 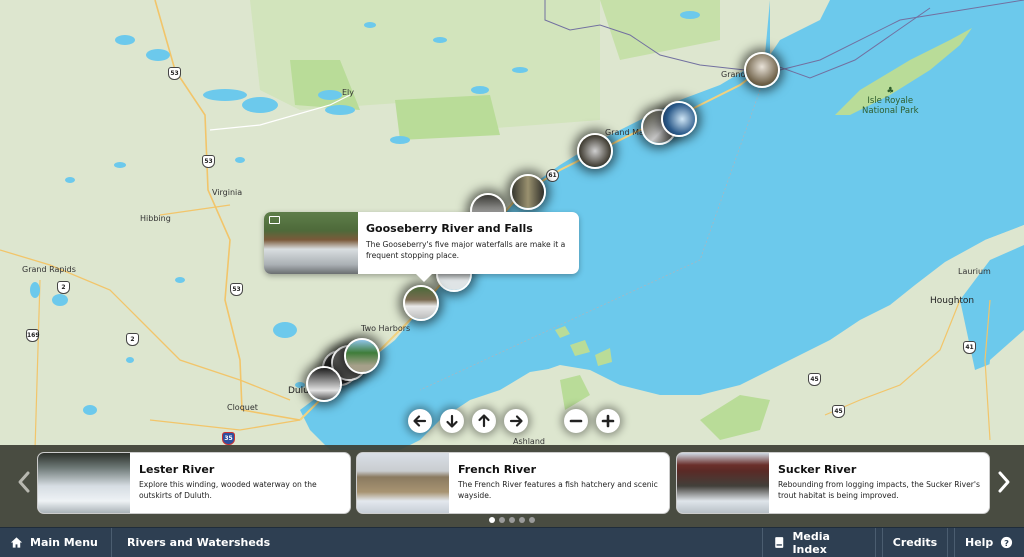 I want to click on label-two-harbors: Two Harbors, so click(x=386, y=328).